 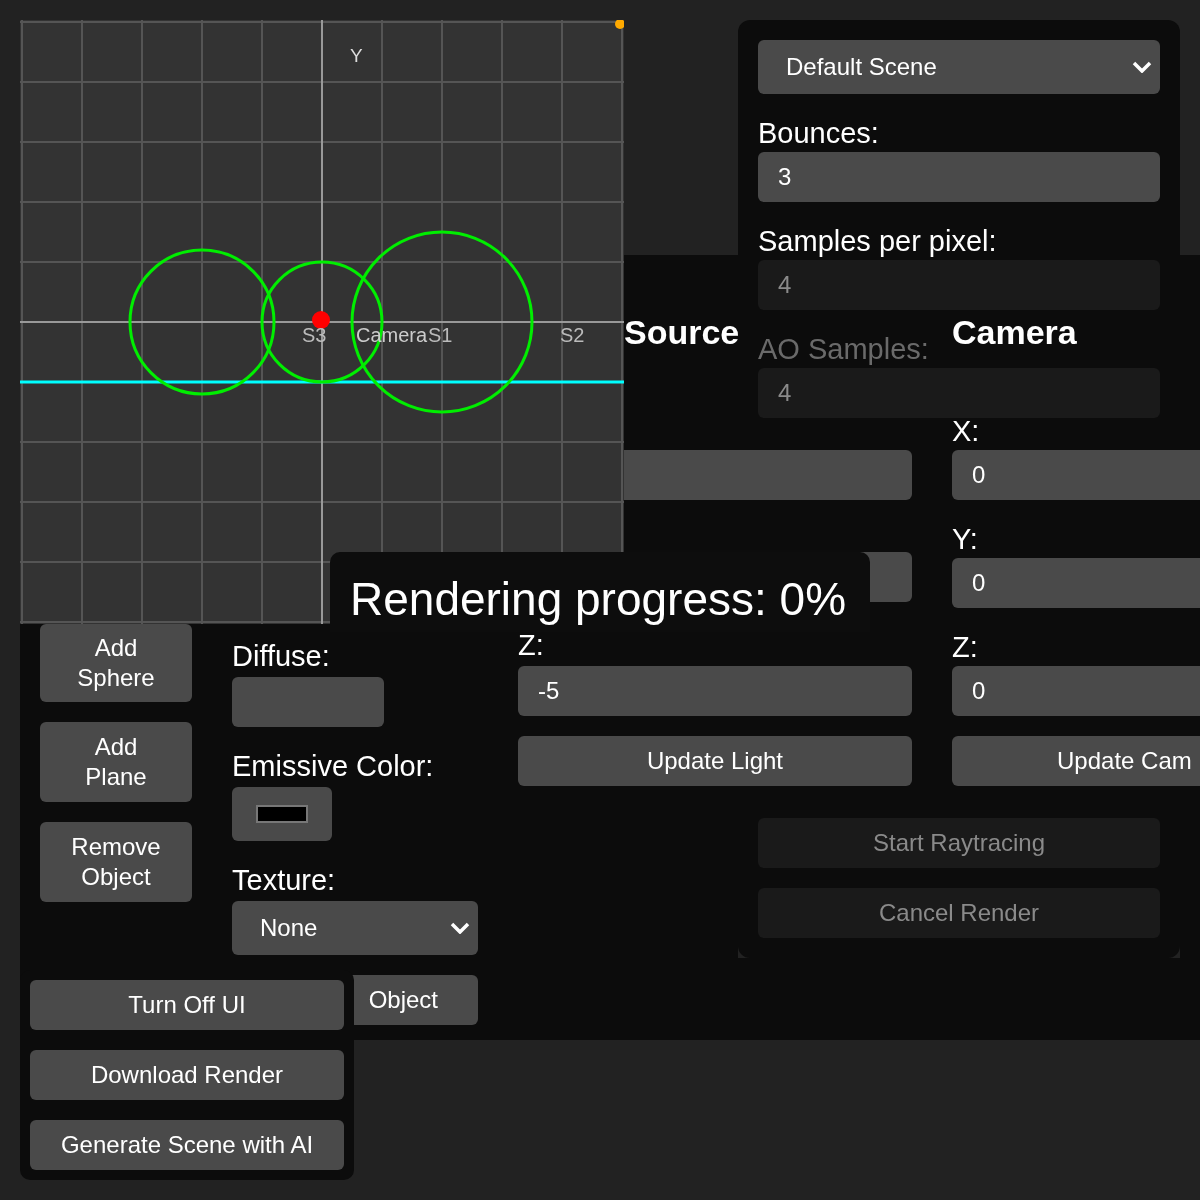 I want to click on light-x-field, so click(x=768, y=475).